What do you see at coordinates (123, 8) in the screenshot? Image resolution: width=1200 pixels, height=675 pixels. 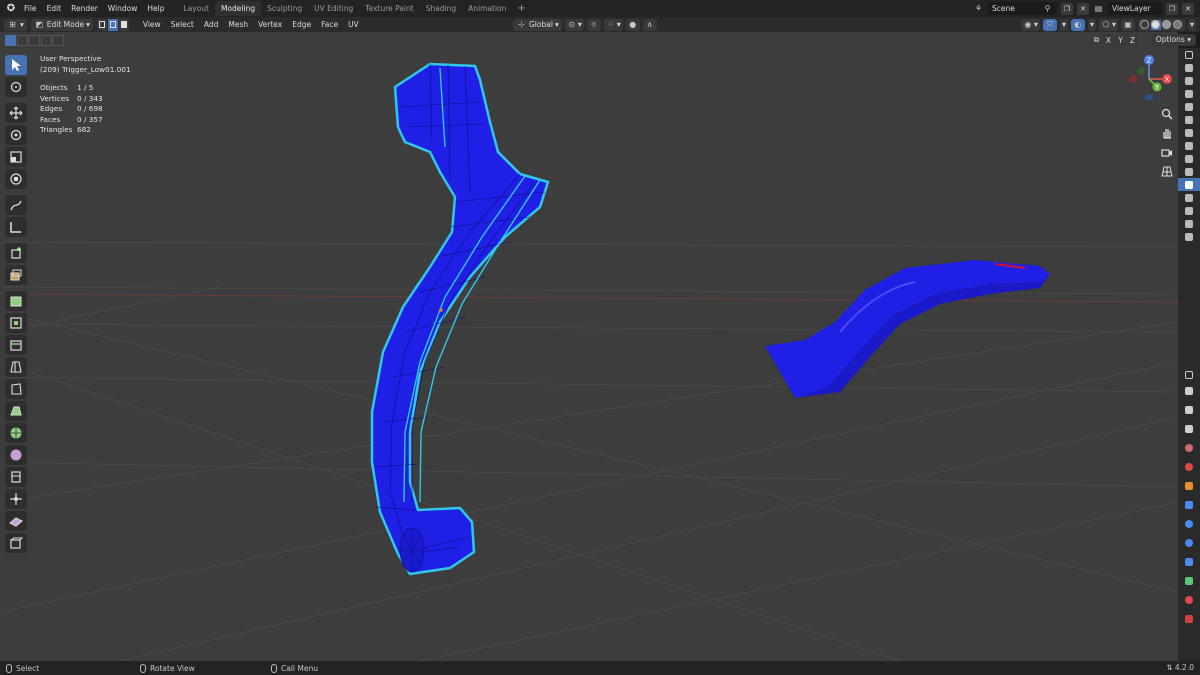 I see `menu-window: Window` at bounding box center [123, 8].